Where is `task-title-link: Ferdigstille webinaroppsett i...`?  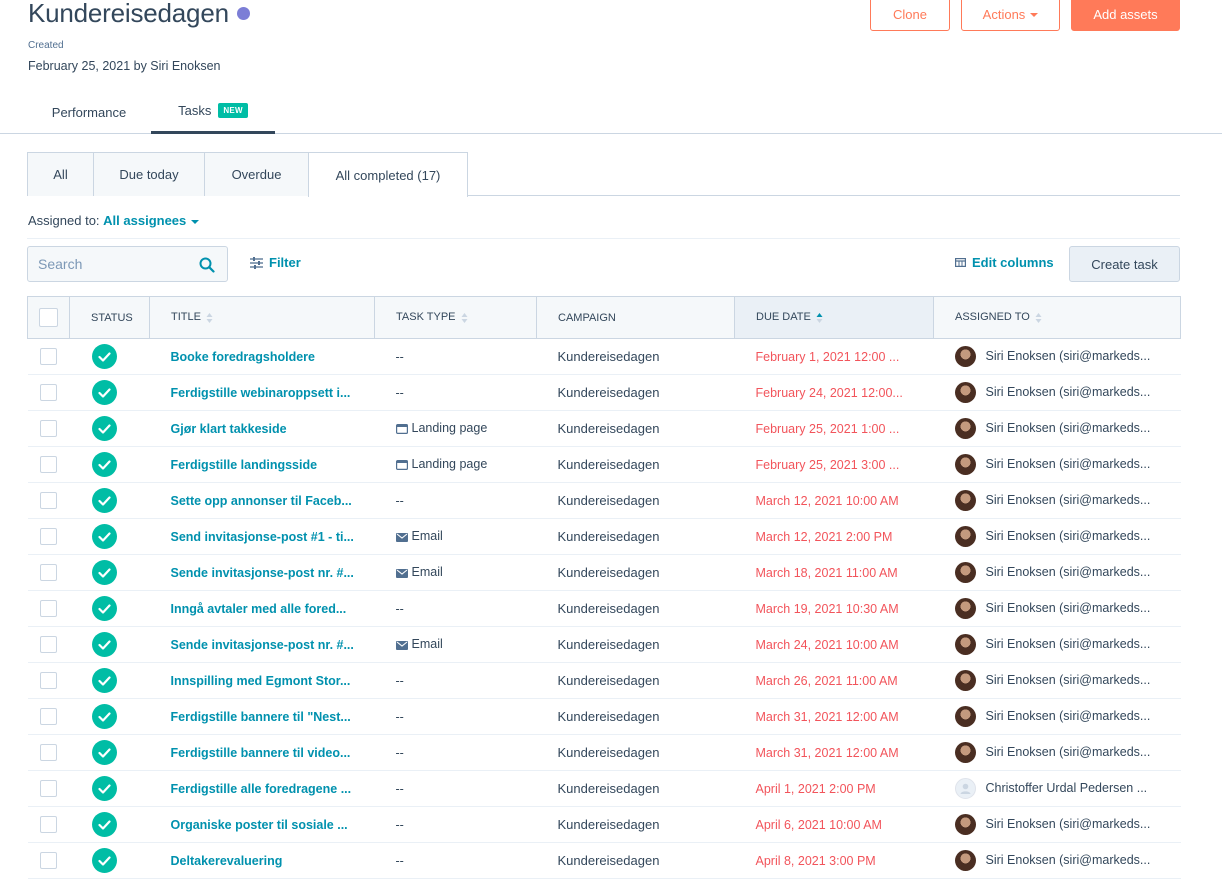 task-title-link: Ferdigstille webinaroppsett i... is located at coordinates (262, 392).